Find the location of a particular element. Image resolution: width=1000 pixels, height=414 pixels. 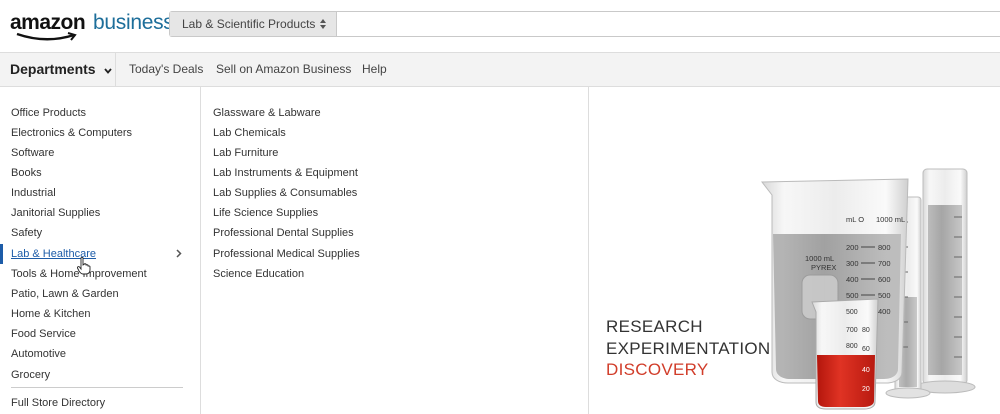

subcategory-item: Lab Supplies & Consumables is located at coordinates (285, 193).